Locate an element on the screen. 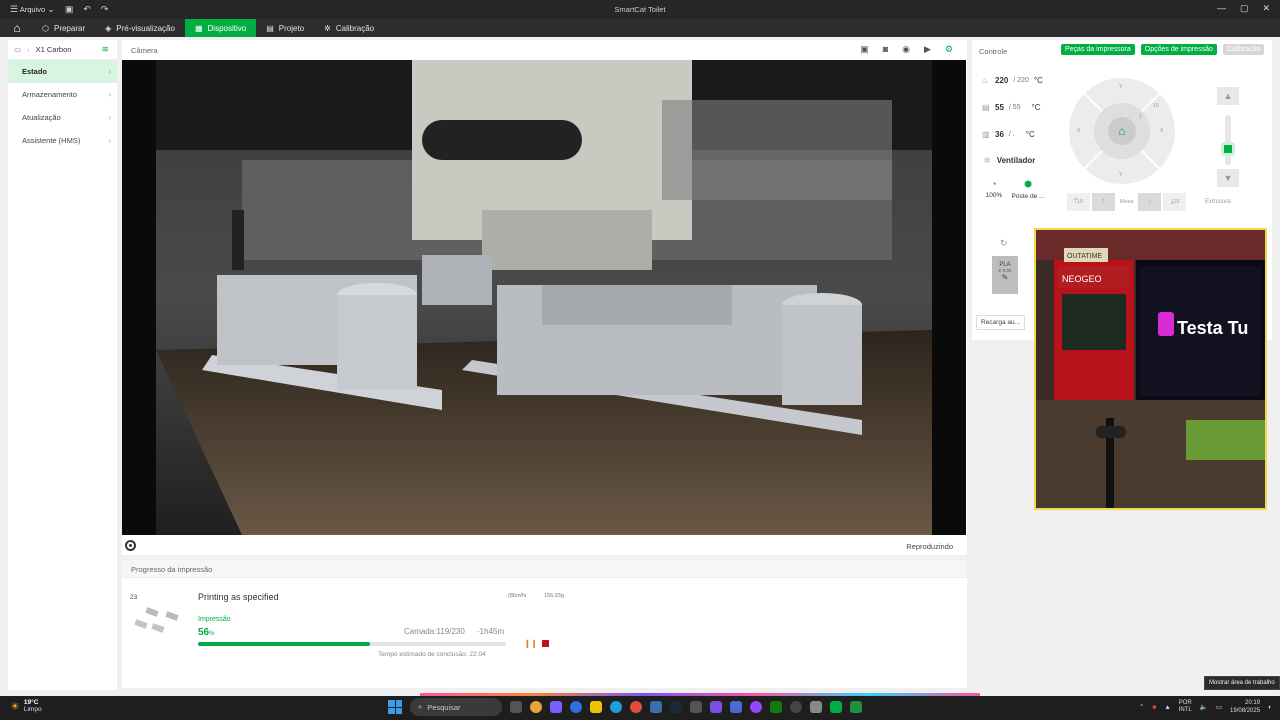 The width and height of the screenshot is (1280, 720). app-tray-icon: ■ is located at coordinates (1154, 707).